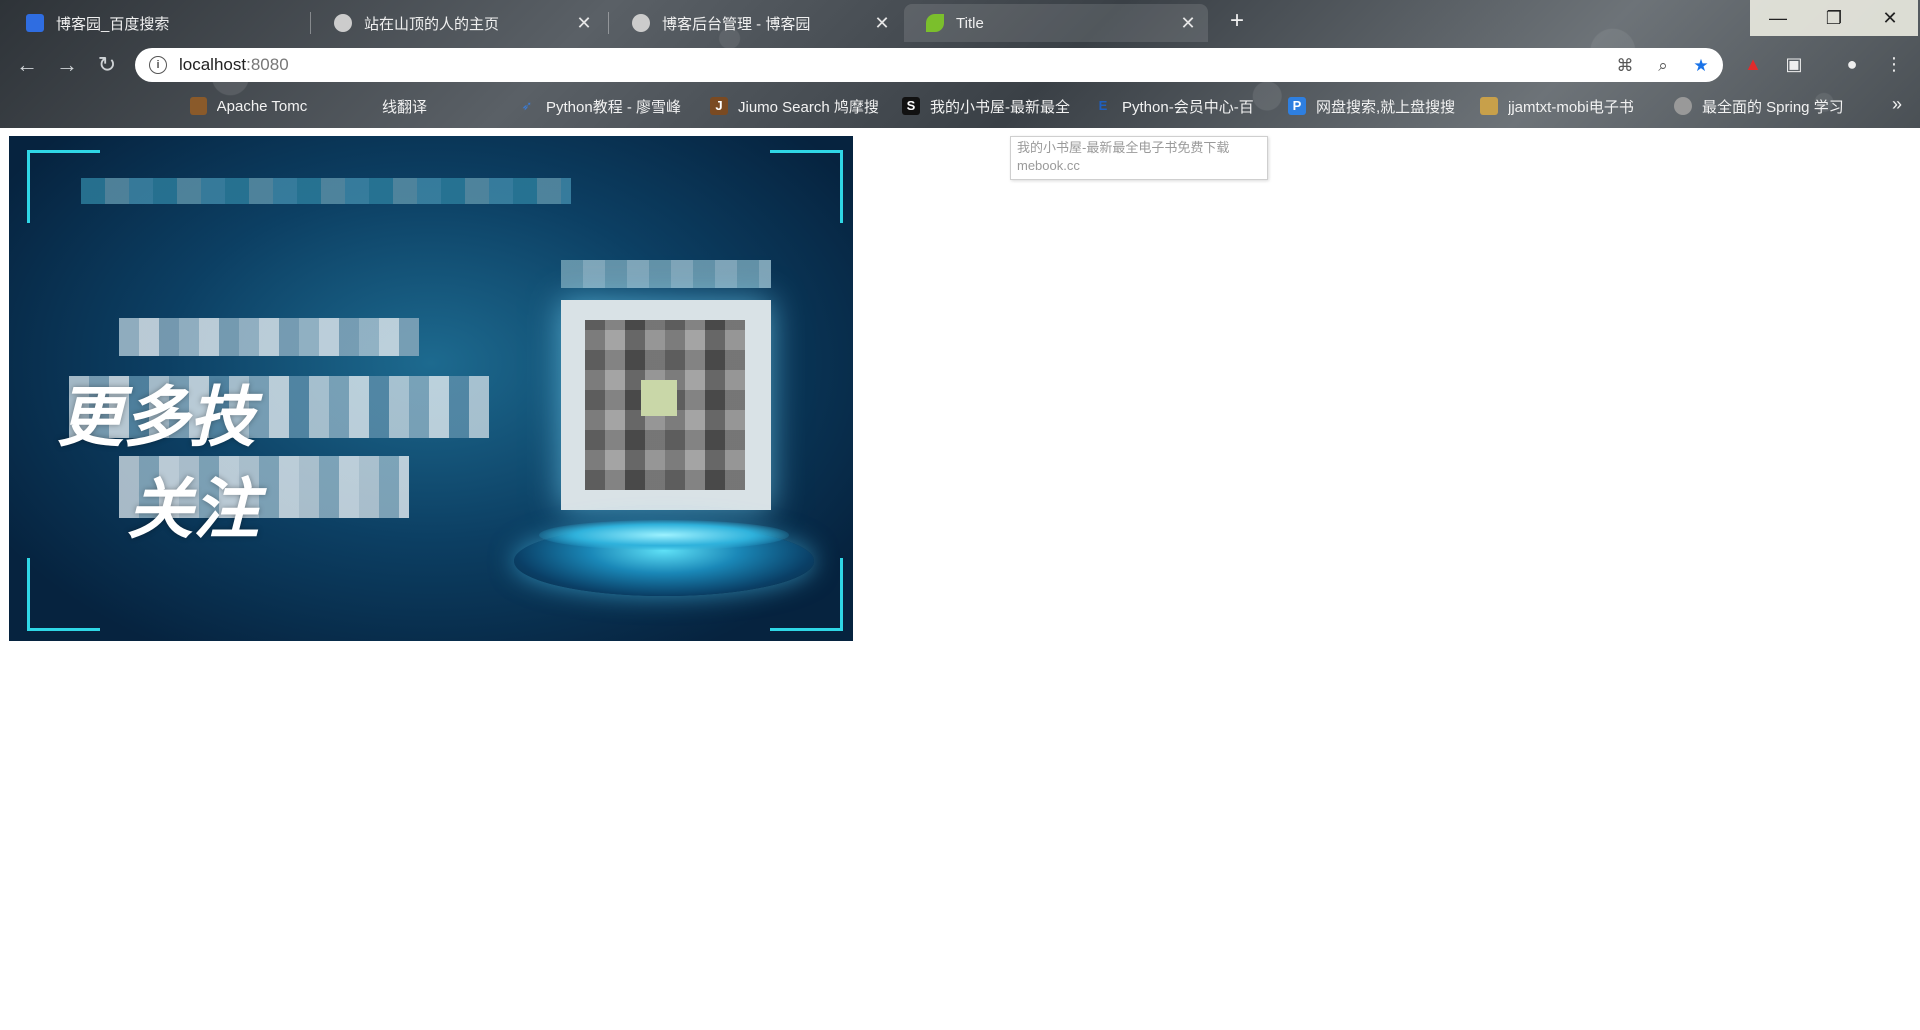 This screenshot has width=1920, height=1030. I want to click on site-info-icon: i, so click(158, 65).